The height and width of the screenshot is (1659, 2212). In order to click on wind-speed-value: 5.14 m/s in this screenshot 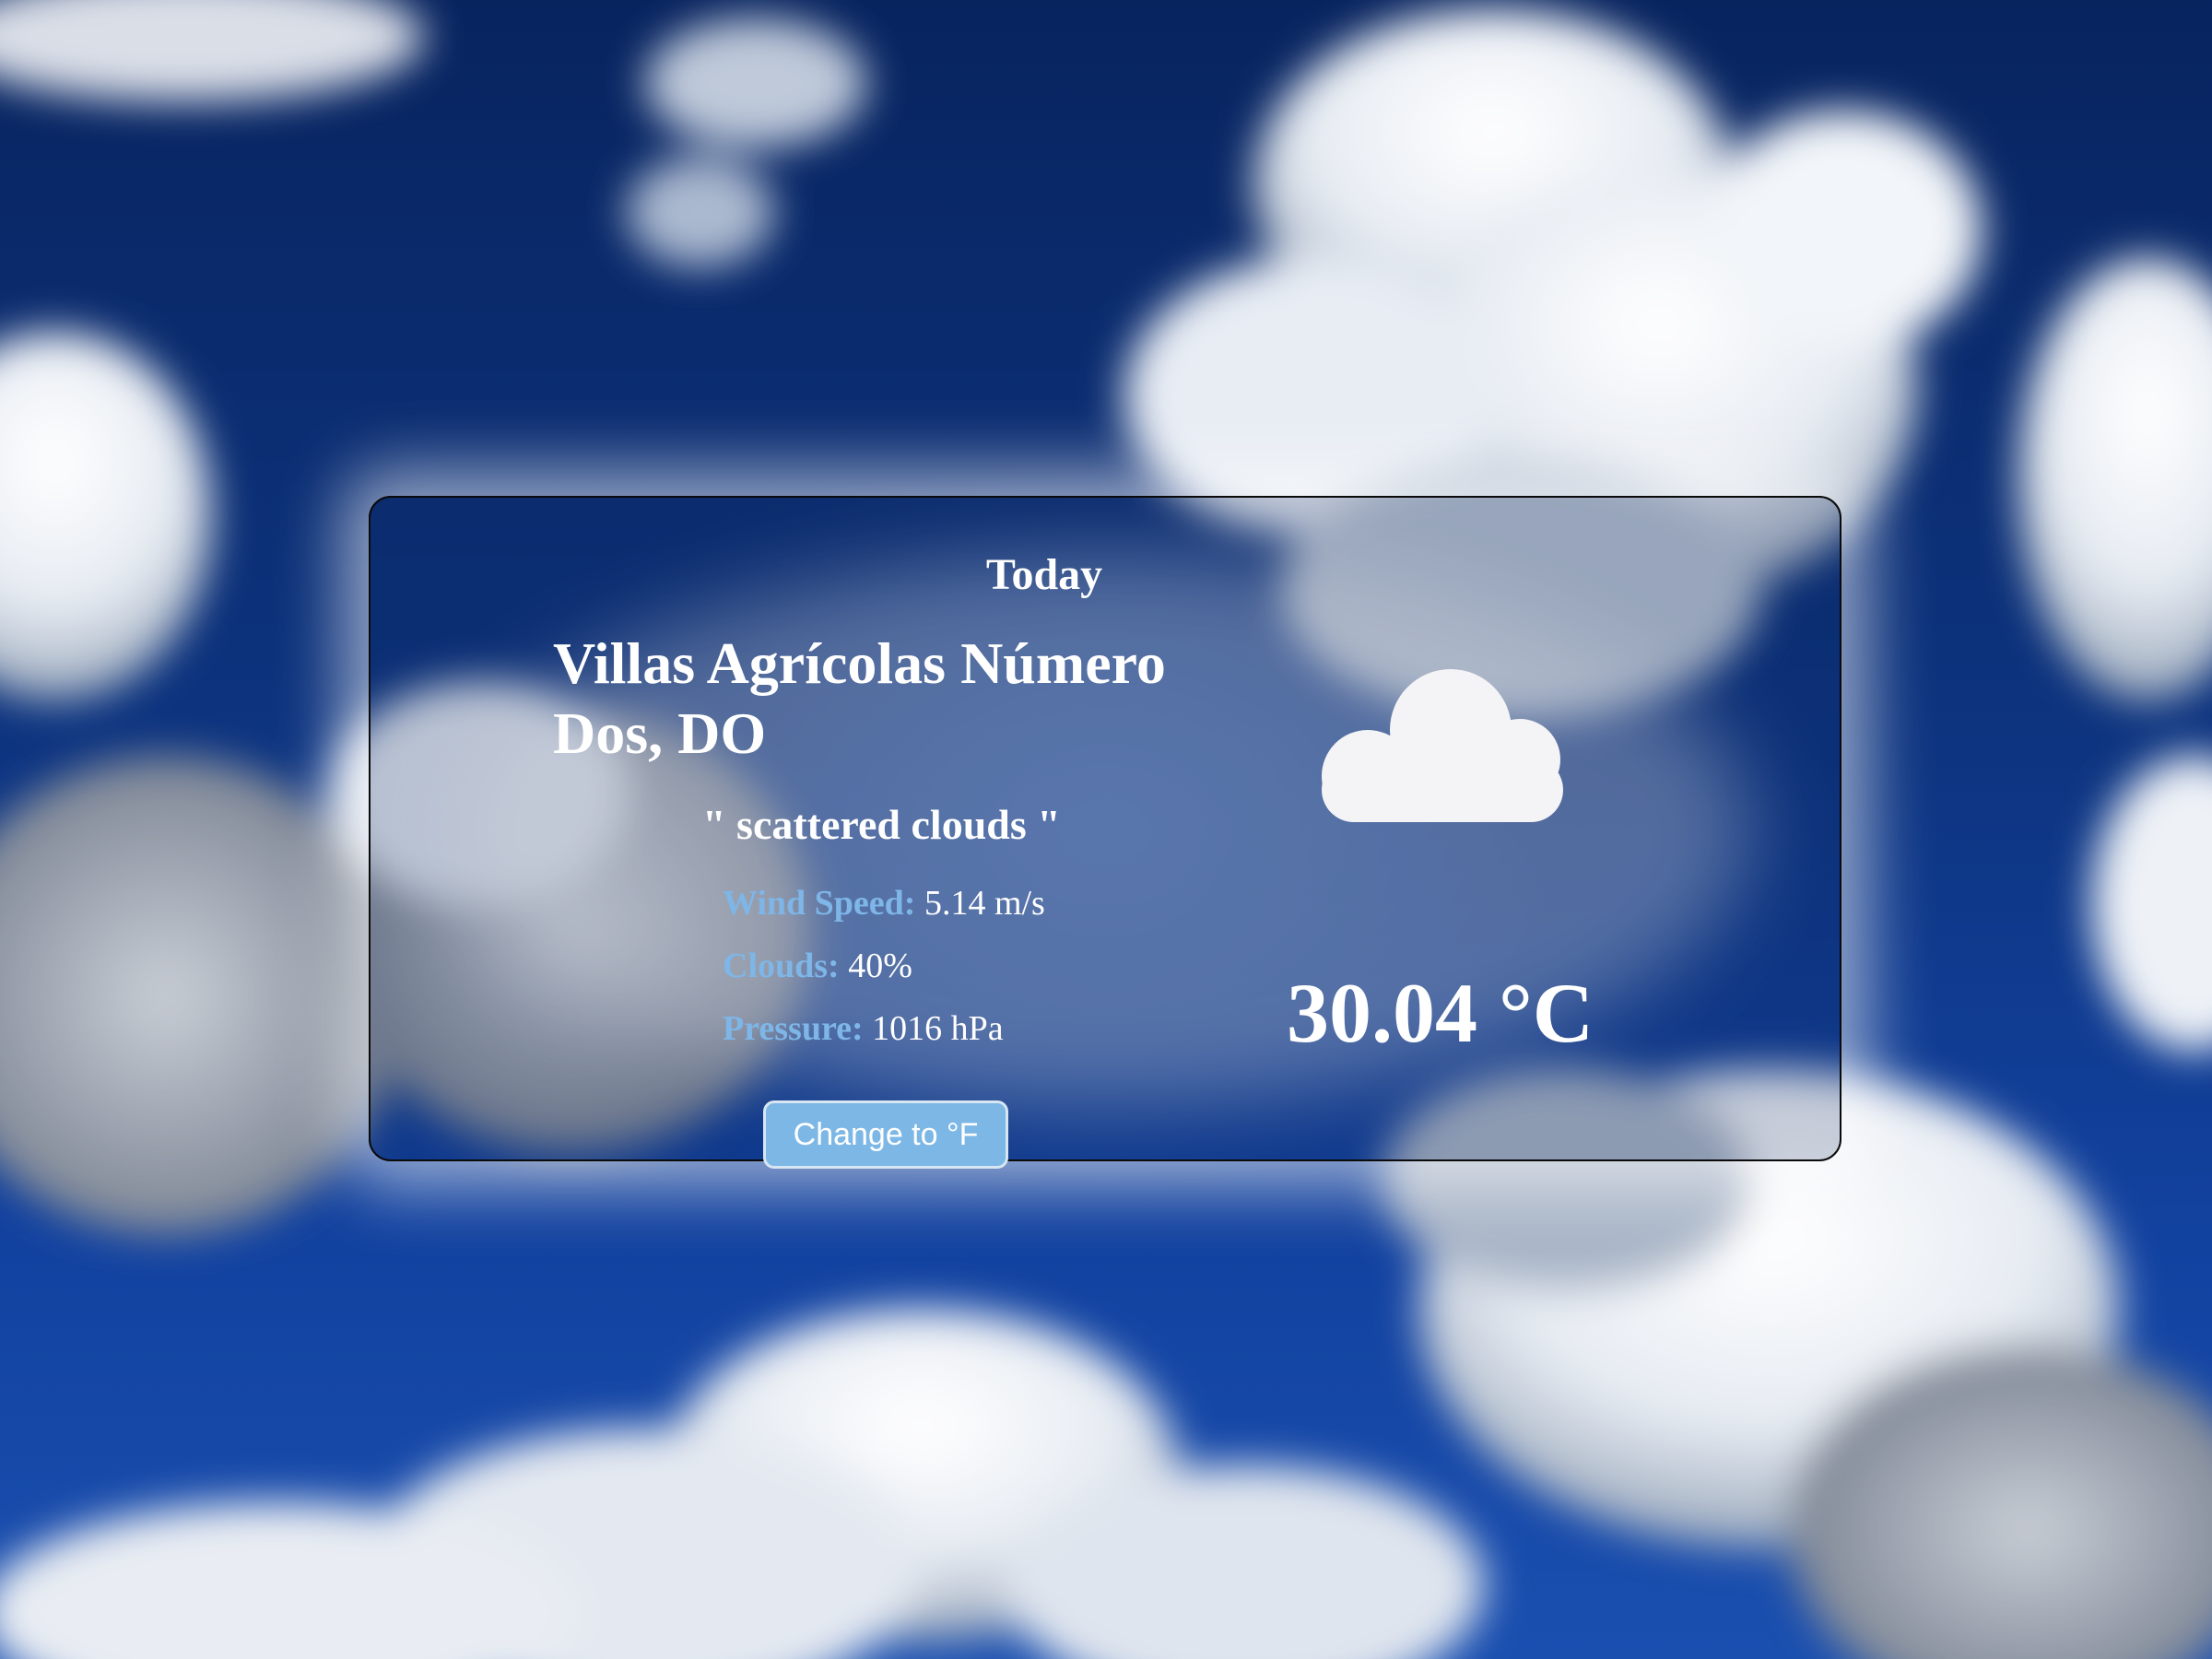, I will do `click(984, 903)`.